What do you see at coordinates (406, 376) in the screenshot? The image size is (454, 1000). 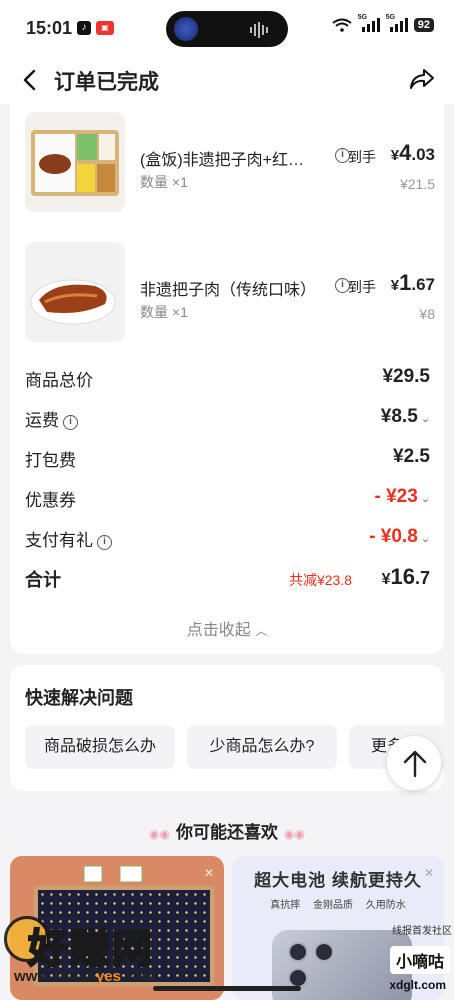 I see `row-value: ¥29.5` at bounding box center [406, 376].